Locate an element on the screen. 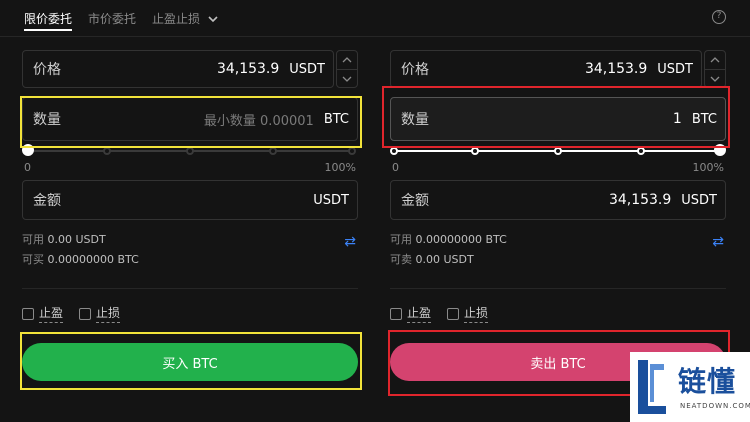 The width and height of the screenshot is (750, 422). sell-amount-value: 34,153.9 is located at coordinates (640, 200).